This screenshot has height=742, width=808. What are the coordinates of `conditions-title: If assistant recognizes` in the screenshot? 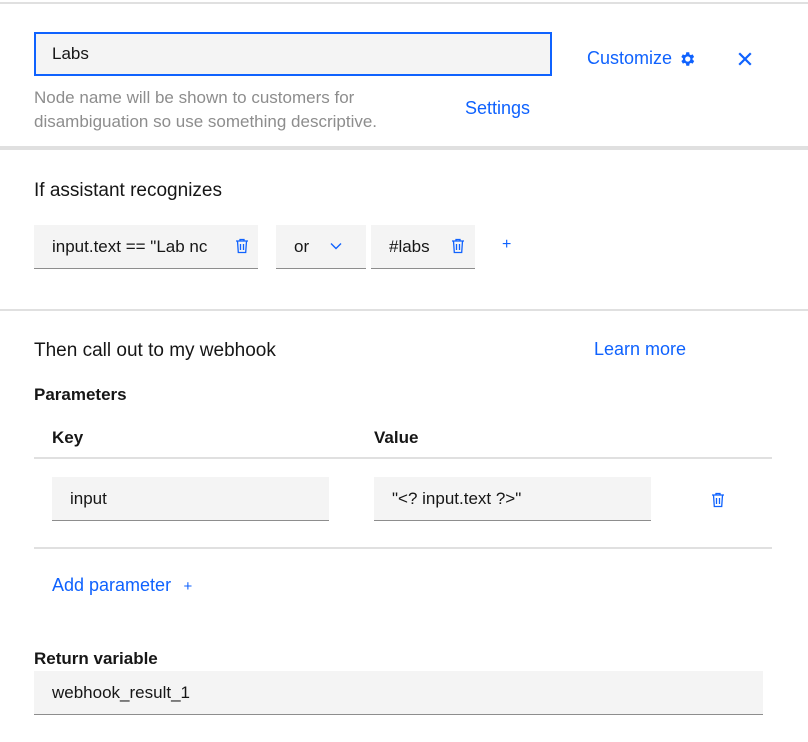 It's located at (128, 190).